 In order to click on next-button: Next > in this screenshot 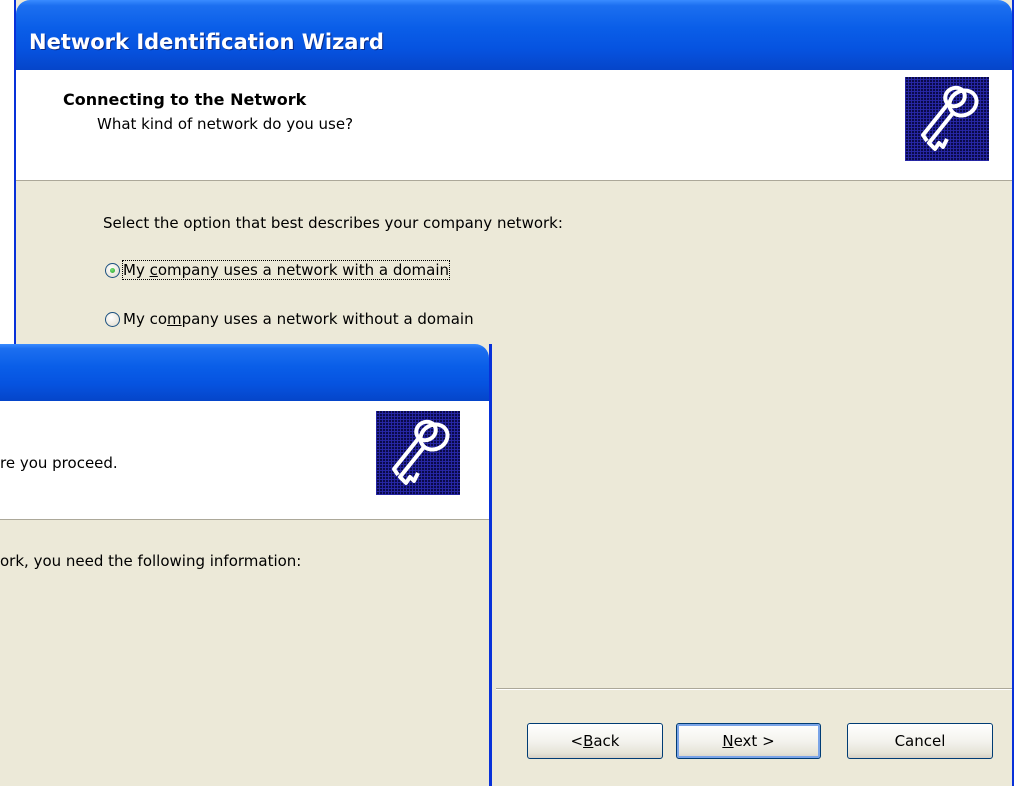, I will do `click(748, 741)`.